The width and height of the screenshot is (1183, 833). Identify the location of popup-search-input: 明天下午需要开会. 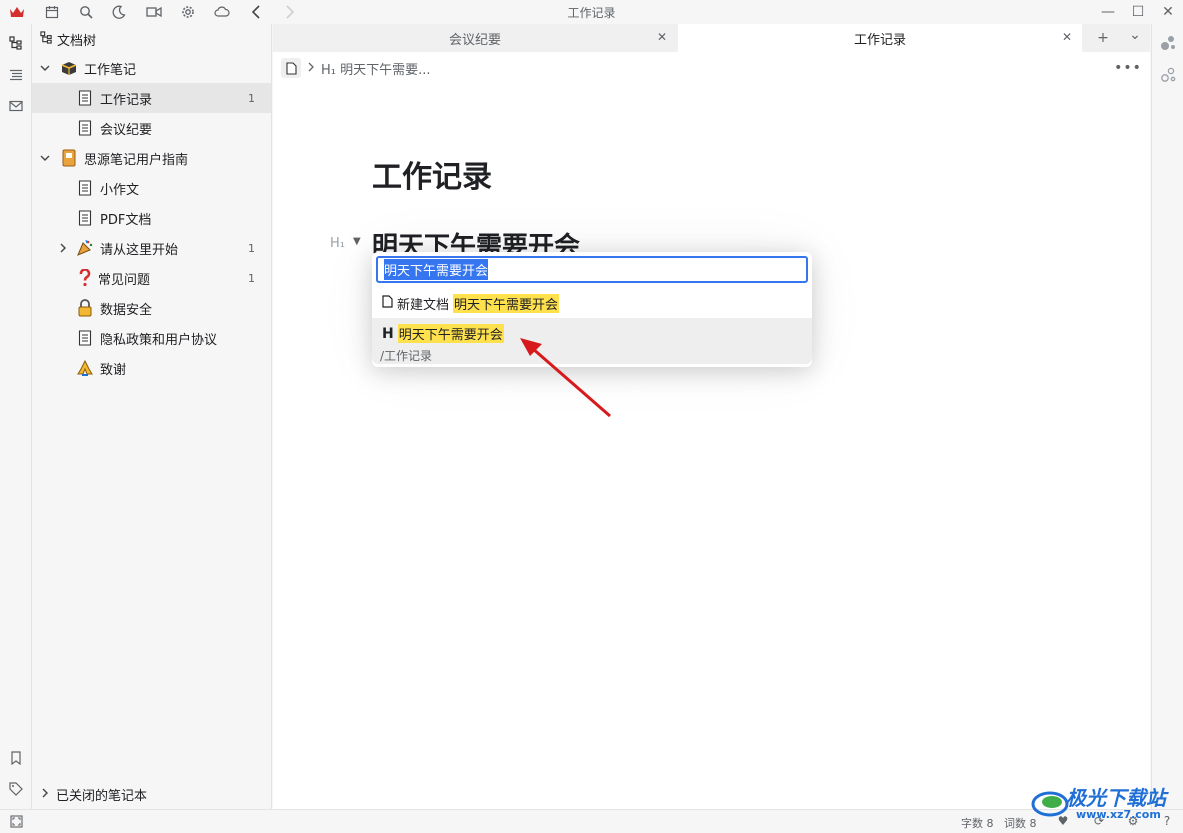
(592, 269).